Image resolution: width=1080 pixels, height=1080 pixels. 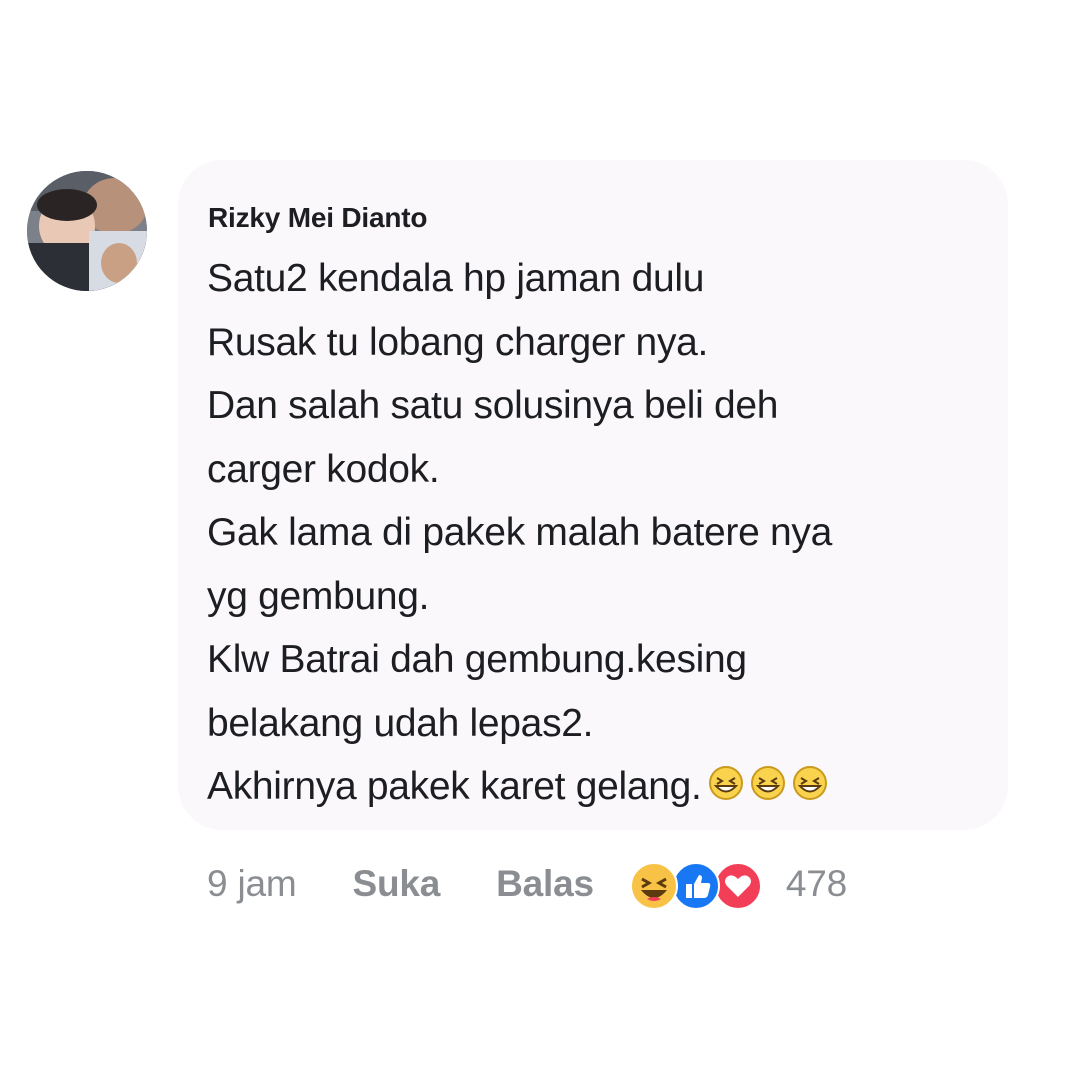 I want to click on avatar, so click(x=87, y=231).